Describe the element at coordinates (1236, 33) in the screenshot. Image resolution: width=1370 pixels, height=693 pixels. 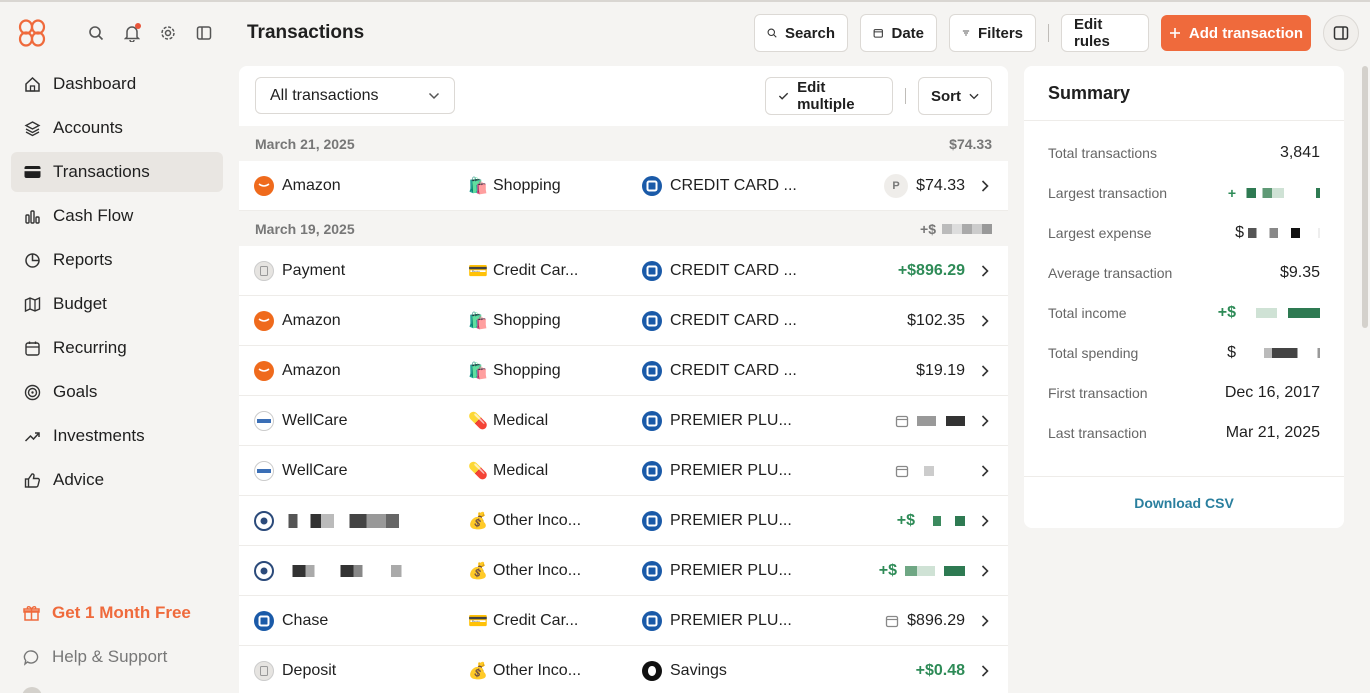
I see `add-transaction-button: Add transaction` at that location.